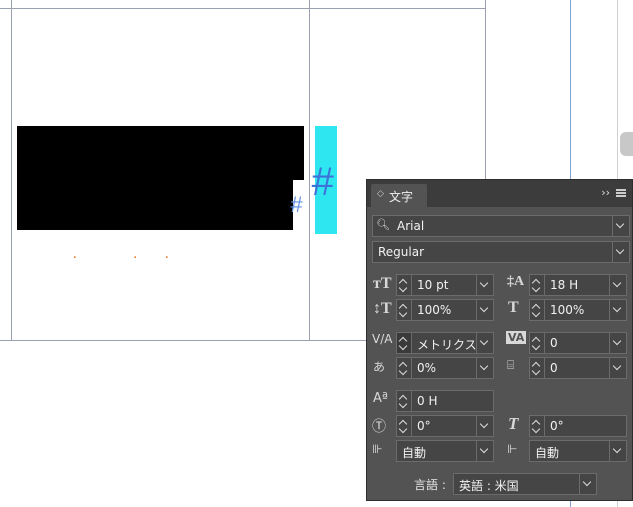 The width and height of the screenshot is (633, 507). I want to click on kerning-field: メトリクス, so click(445, 343).